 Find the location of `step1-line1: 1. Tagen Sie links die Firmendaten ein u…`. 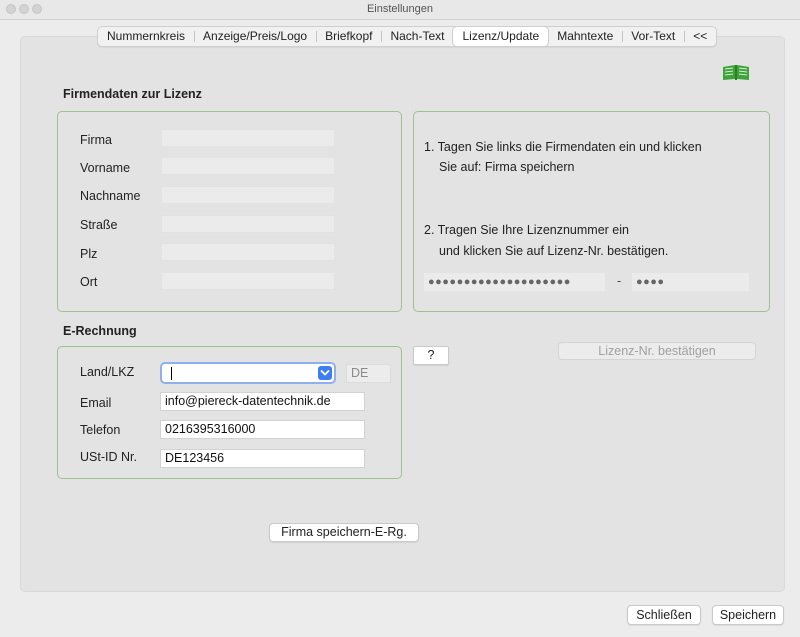

step1-line1: 1. Tagen Sie links die Firmendaten ein u… is located at coordinates (563, 147).